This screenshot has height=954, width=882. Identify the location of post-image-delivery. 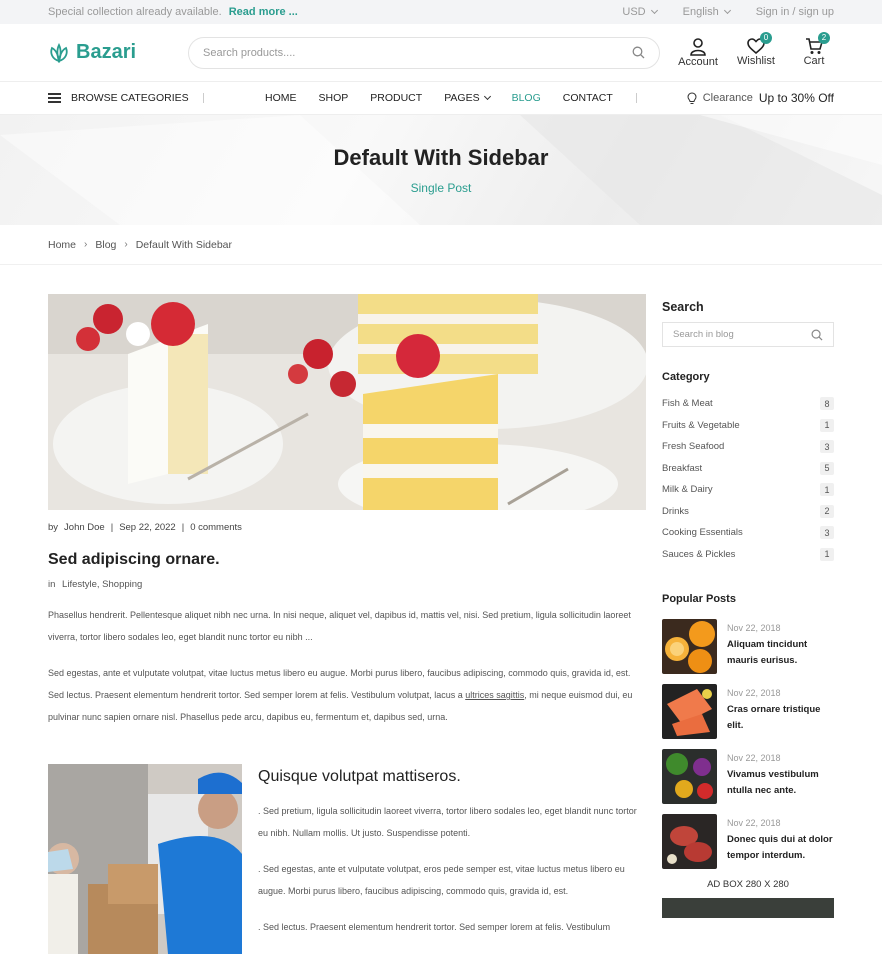
(145, 859).